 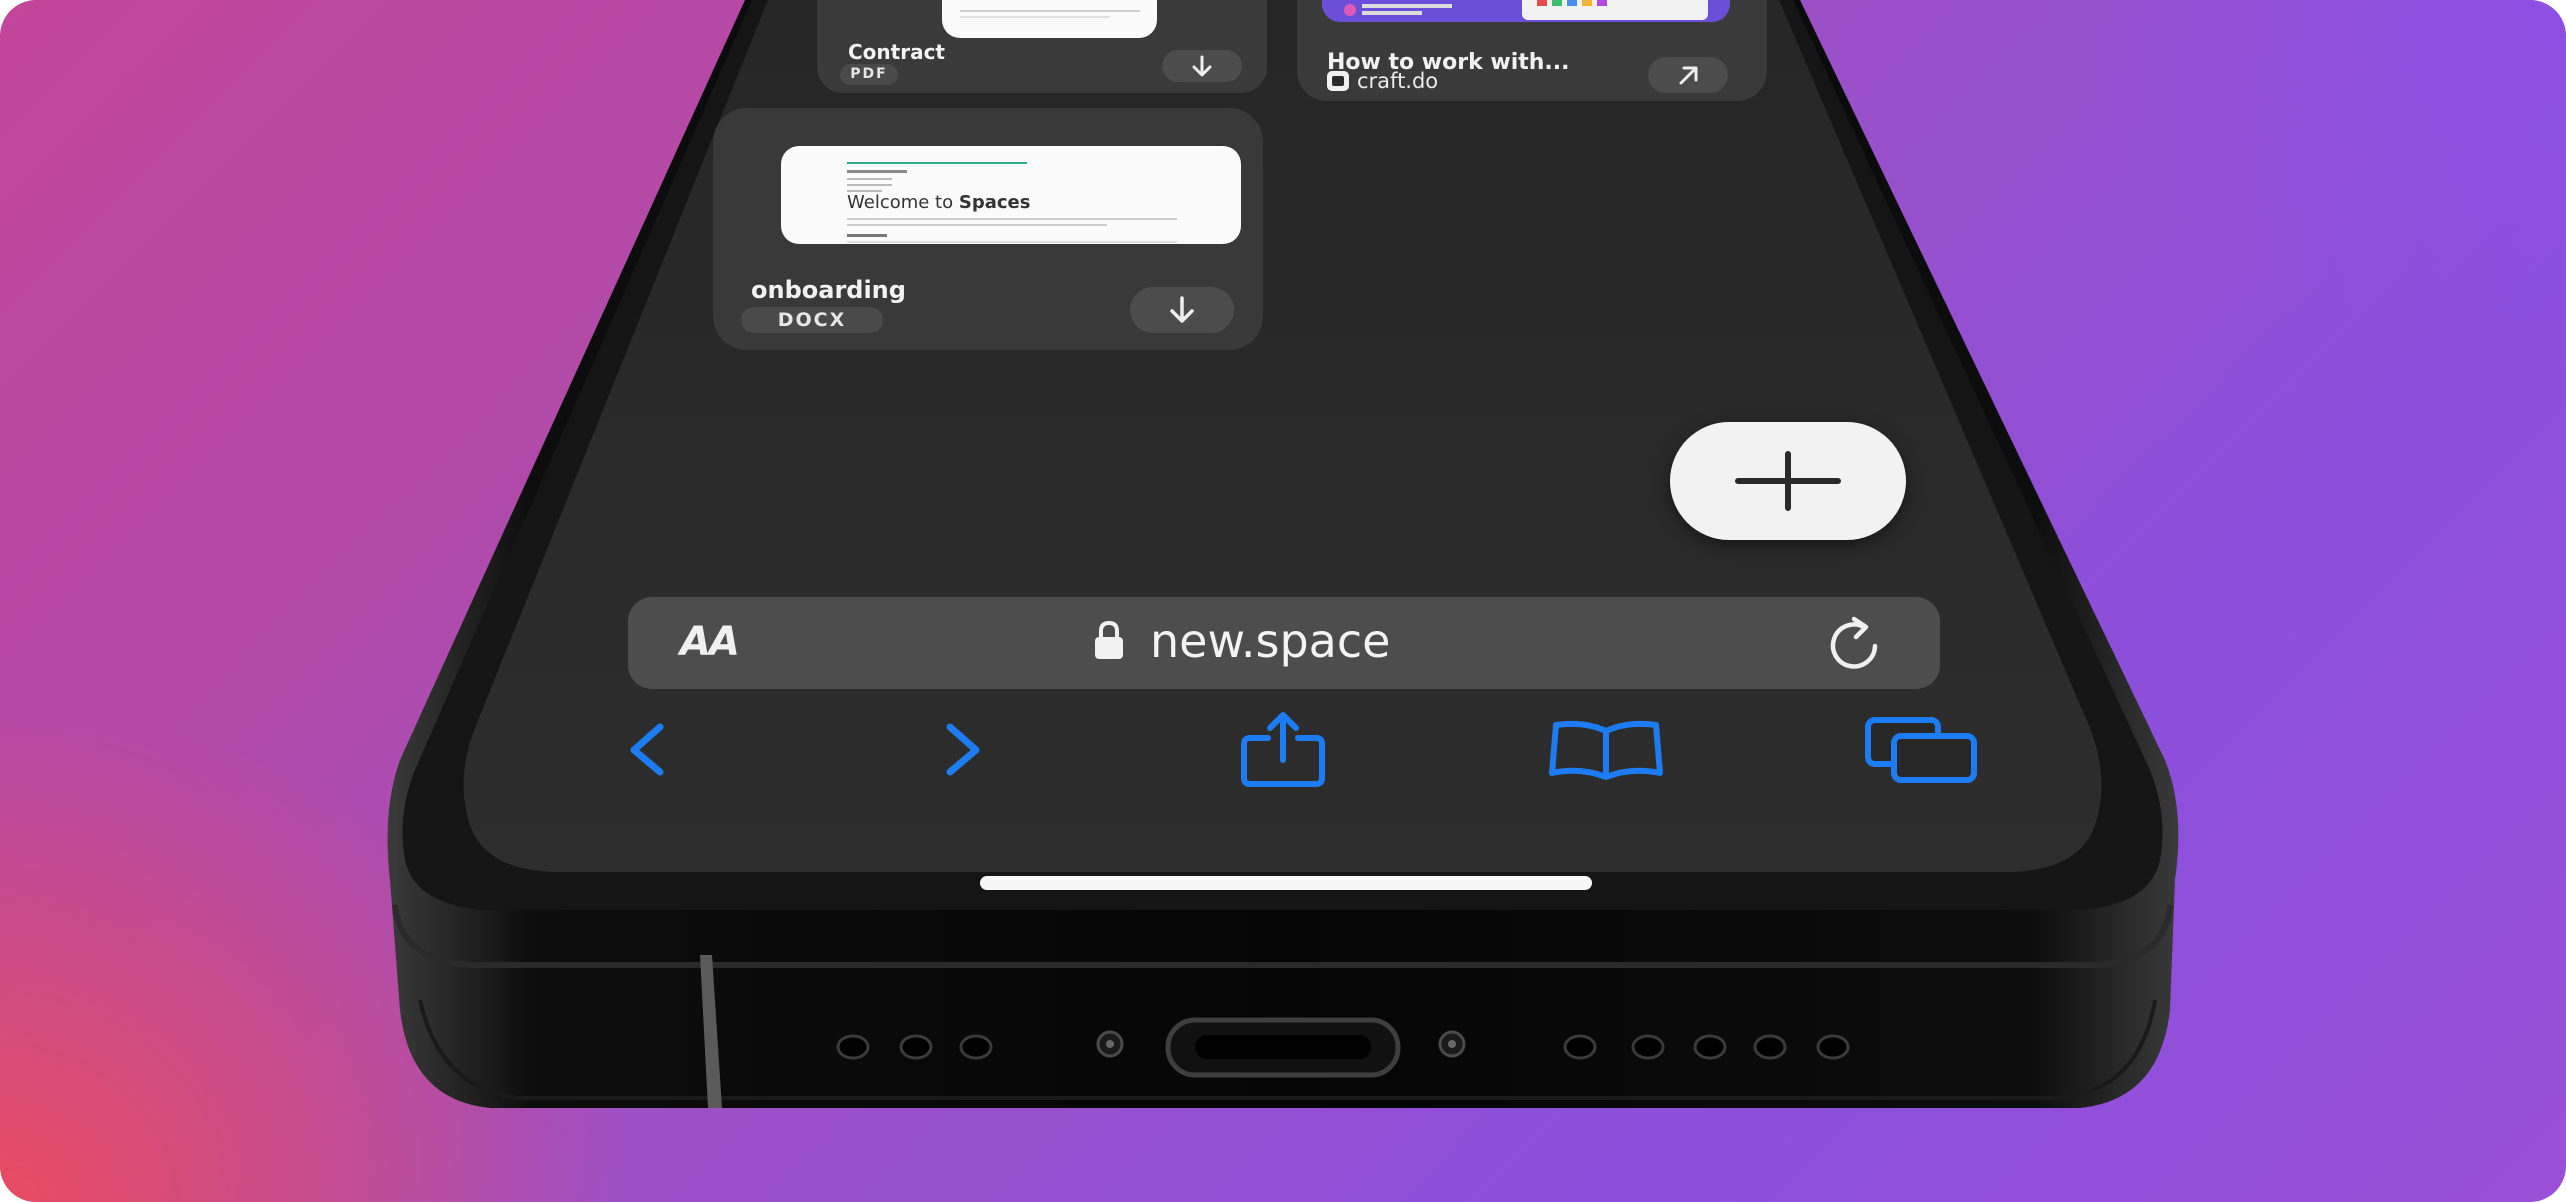 What do you see at coordinates (1049, 19) in the screenshot?
I see `contract-preview` at bounding box center [1049, 19].